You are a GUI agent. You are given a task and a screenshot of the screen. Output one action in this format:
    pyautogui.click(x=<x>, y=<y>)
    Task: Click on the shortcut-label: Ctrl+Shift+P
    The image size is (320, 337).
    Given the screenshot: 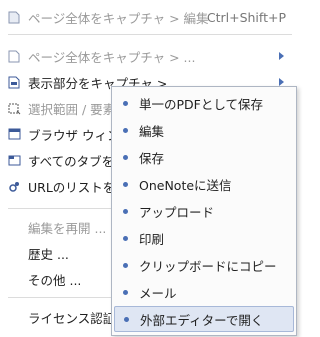 What is the action you would take?
    pyautogui.click(x=246, y=17)
    